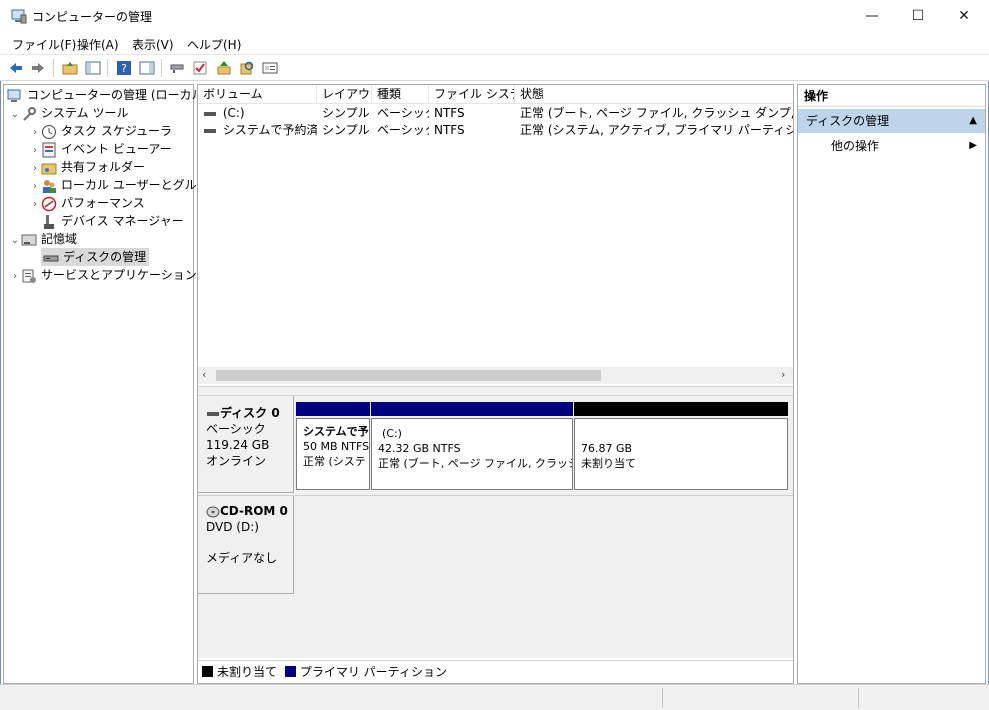 This screenshot has height=710, width=989. What do you see at coordinates (246, 444) in the screenshot?
I see `disk0-label: ディスク 0 ベーシック 119.24 GB オンライン` at bounding box center [246, 444].